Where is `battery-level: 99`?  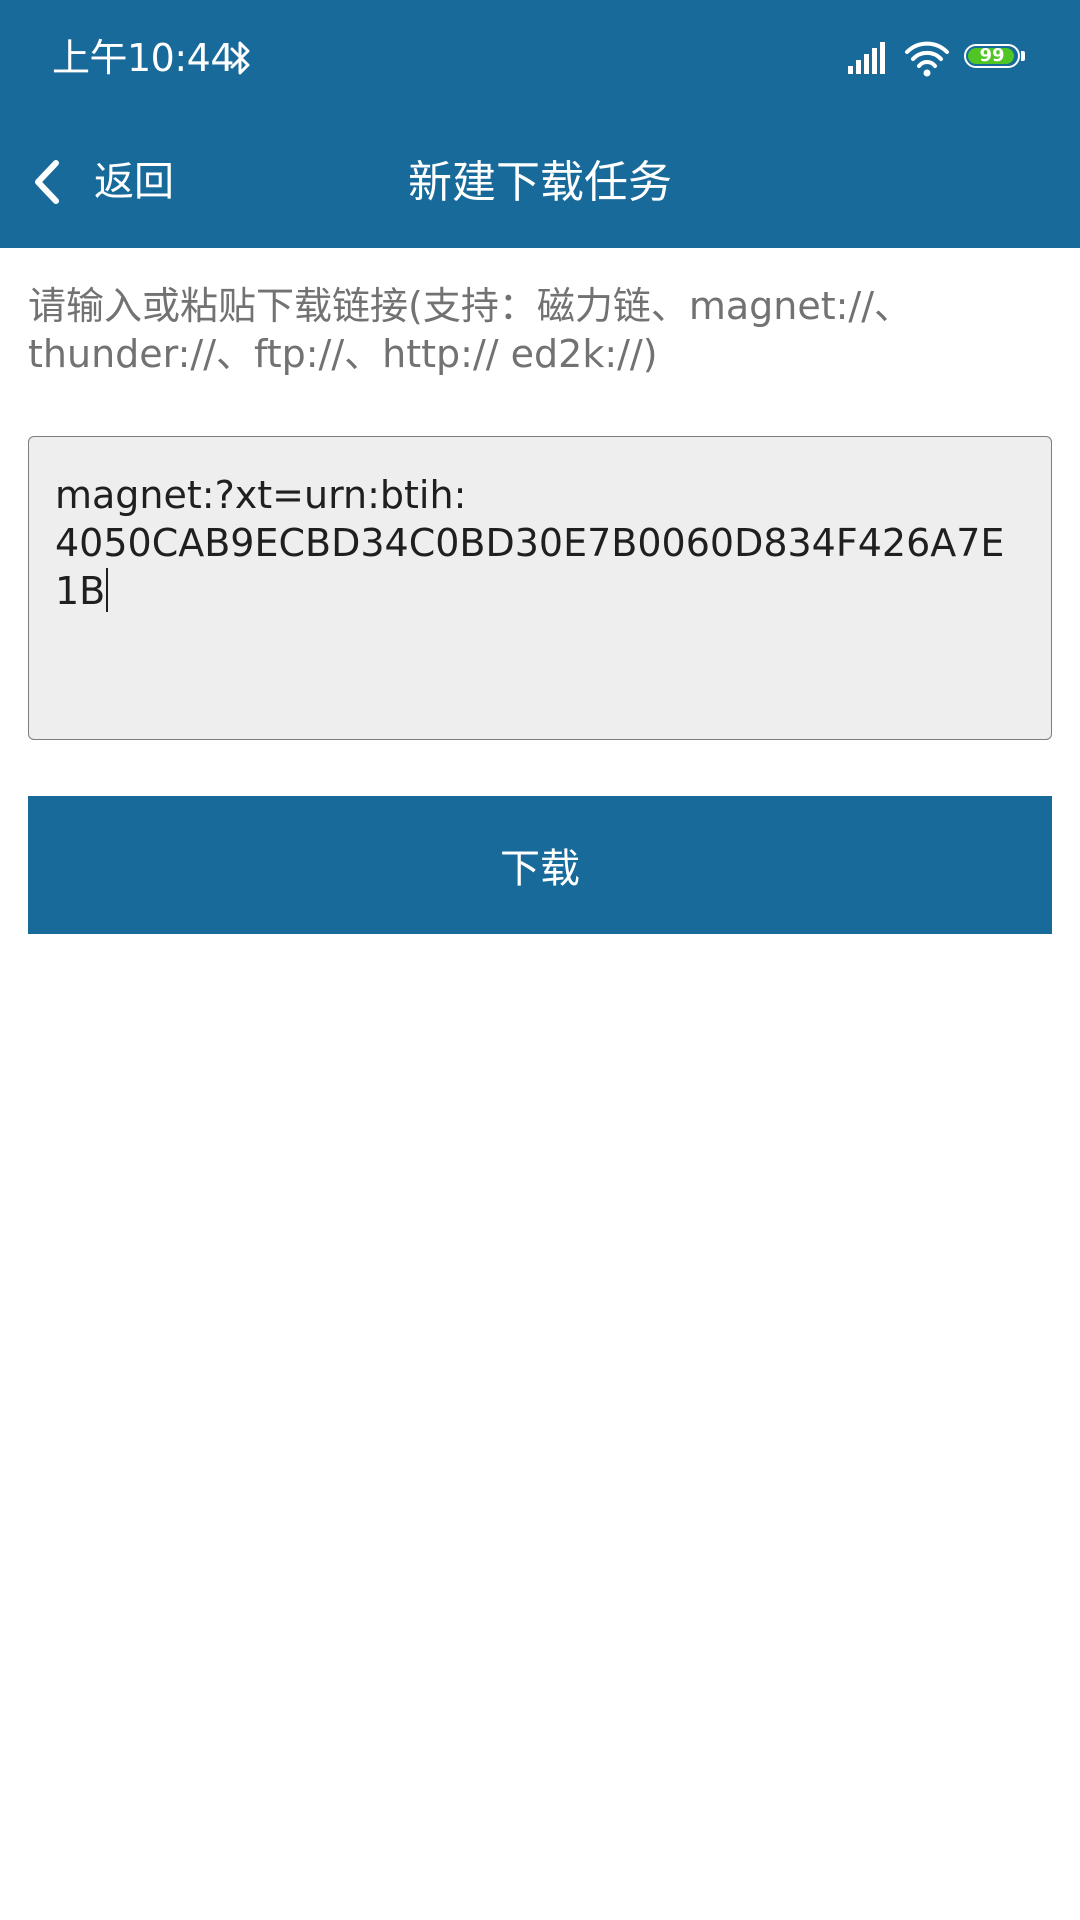
battery-level: 99 is located at coordinates (992, 55).